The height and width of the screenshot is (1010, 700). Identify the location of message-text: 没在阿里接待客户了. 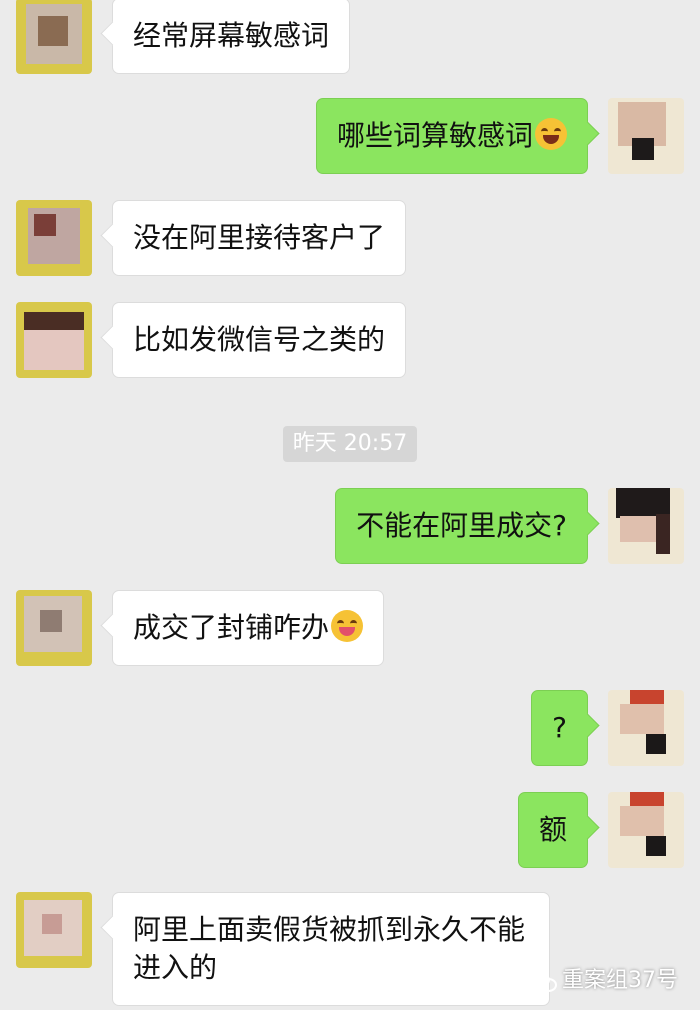
(259, 237).